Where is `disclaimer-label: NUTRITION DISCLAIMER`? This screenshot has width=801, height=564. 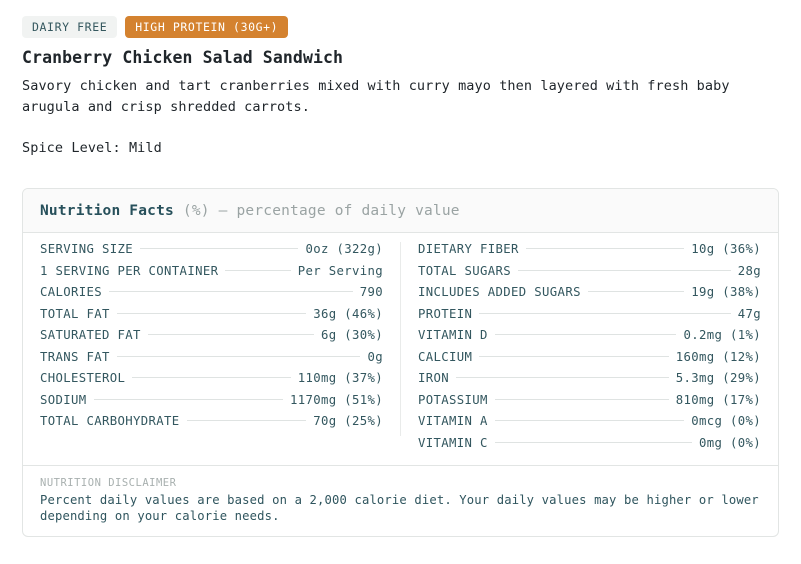 disclaimer-label: NUTRITION DISCLAIMER is located at coordinates (108, 483).